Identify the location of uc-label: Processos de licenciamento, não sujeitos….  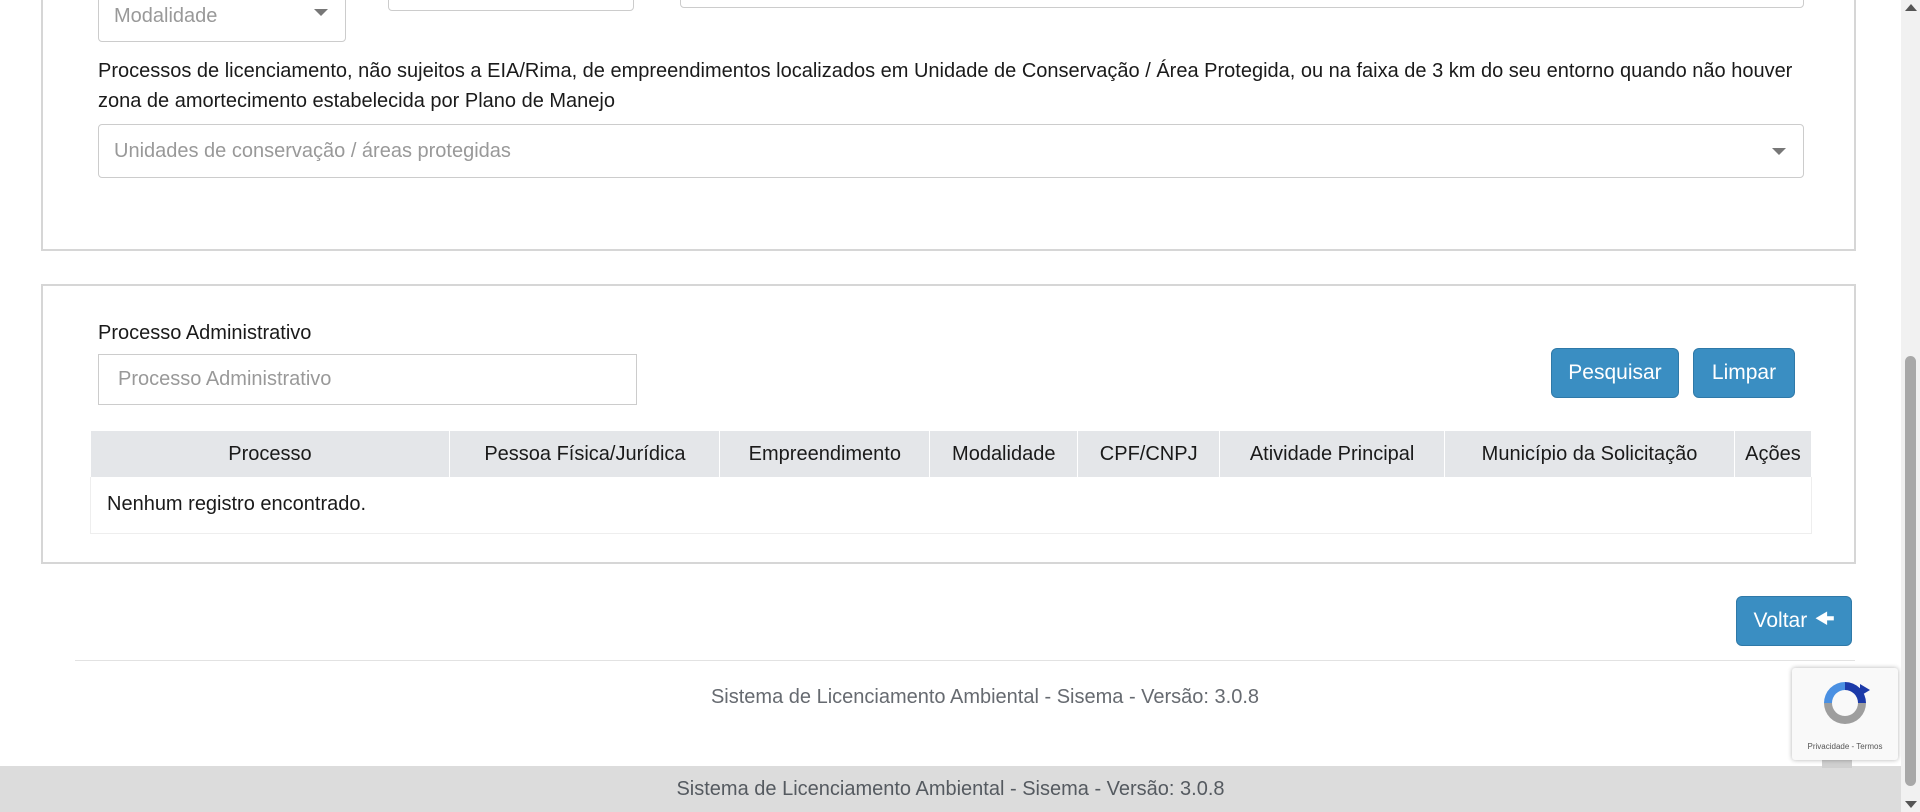
(945, 86).